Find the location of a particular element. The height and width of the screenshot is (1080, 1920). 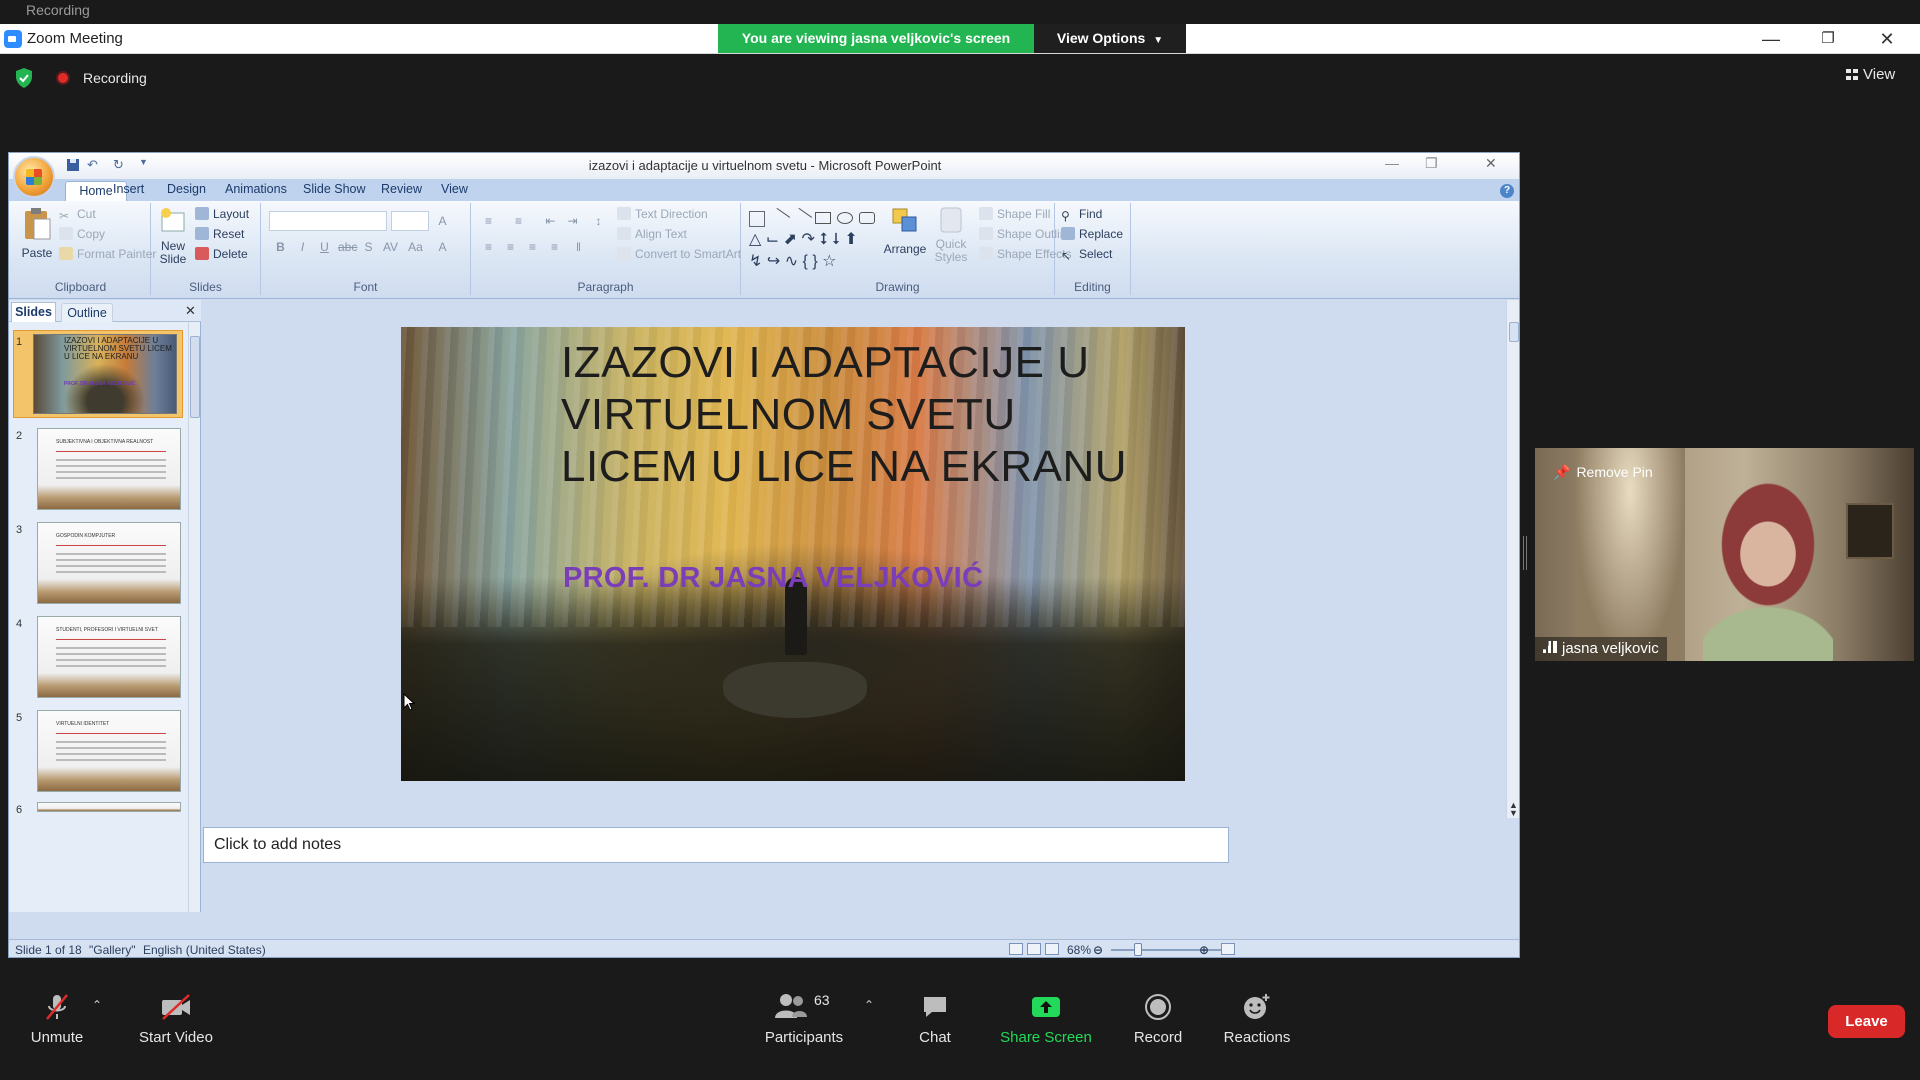

qat-dropdown-icon: ▼ is located at coordinates (147, 165).